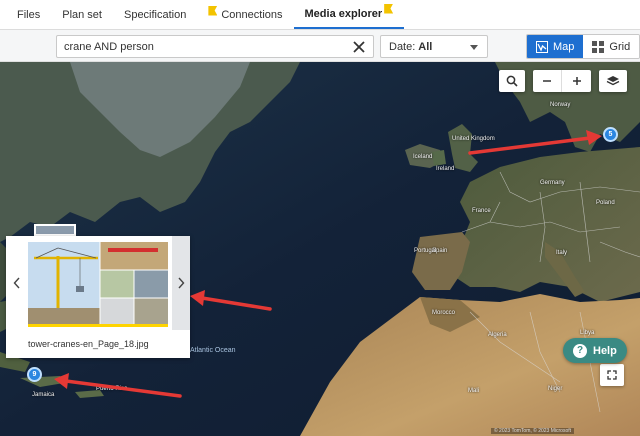  What do you see at coordinates (555, 389) in the screenshot?
I see `map-label-niger: Niger` at bounding box center [555, 389].